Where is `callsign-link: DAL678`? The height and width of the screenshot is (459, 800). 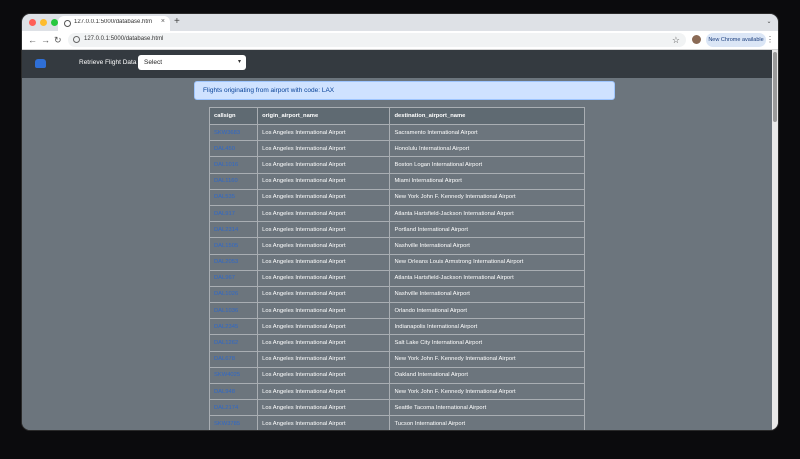
callsign-link: DAL678 is located at coordinates (224, 359).